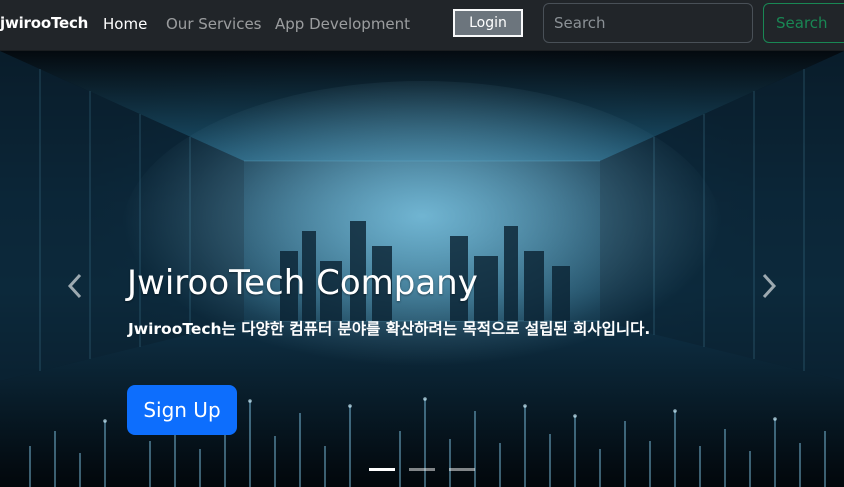 This screenshot has height=487, width=844. I want to click on carousel-prev-button, so click(75, 286).